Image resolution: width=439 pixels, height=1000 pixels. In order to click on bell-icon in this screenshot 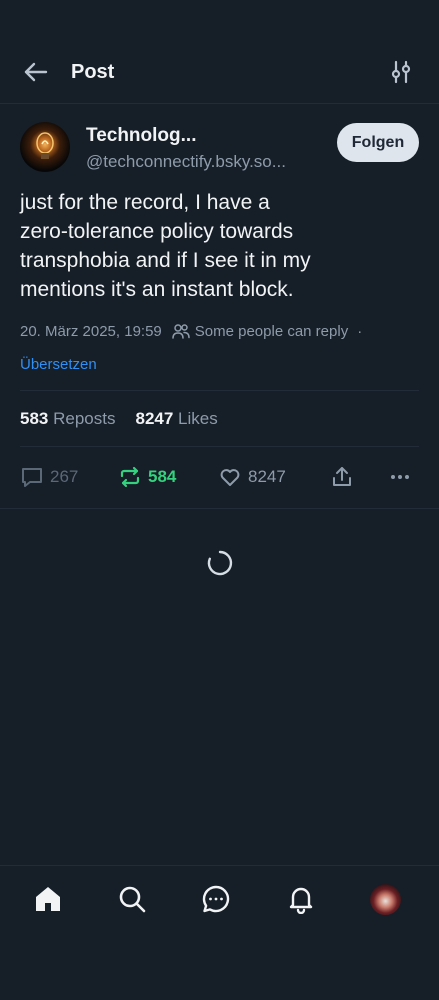, I will do `click(301, 900)`.